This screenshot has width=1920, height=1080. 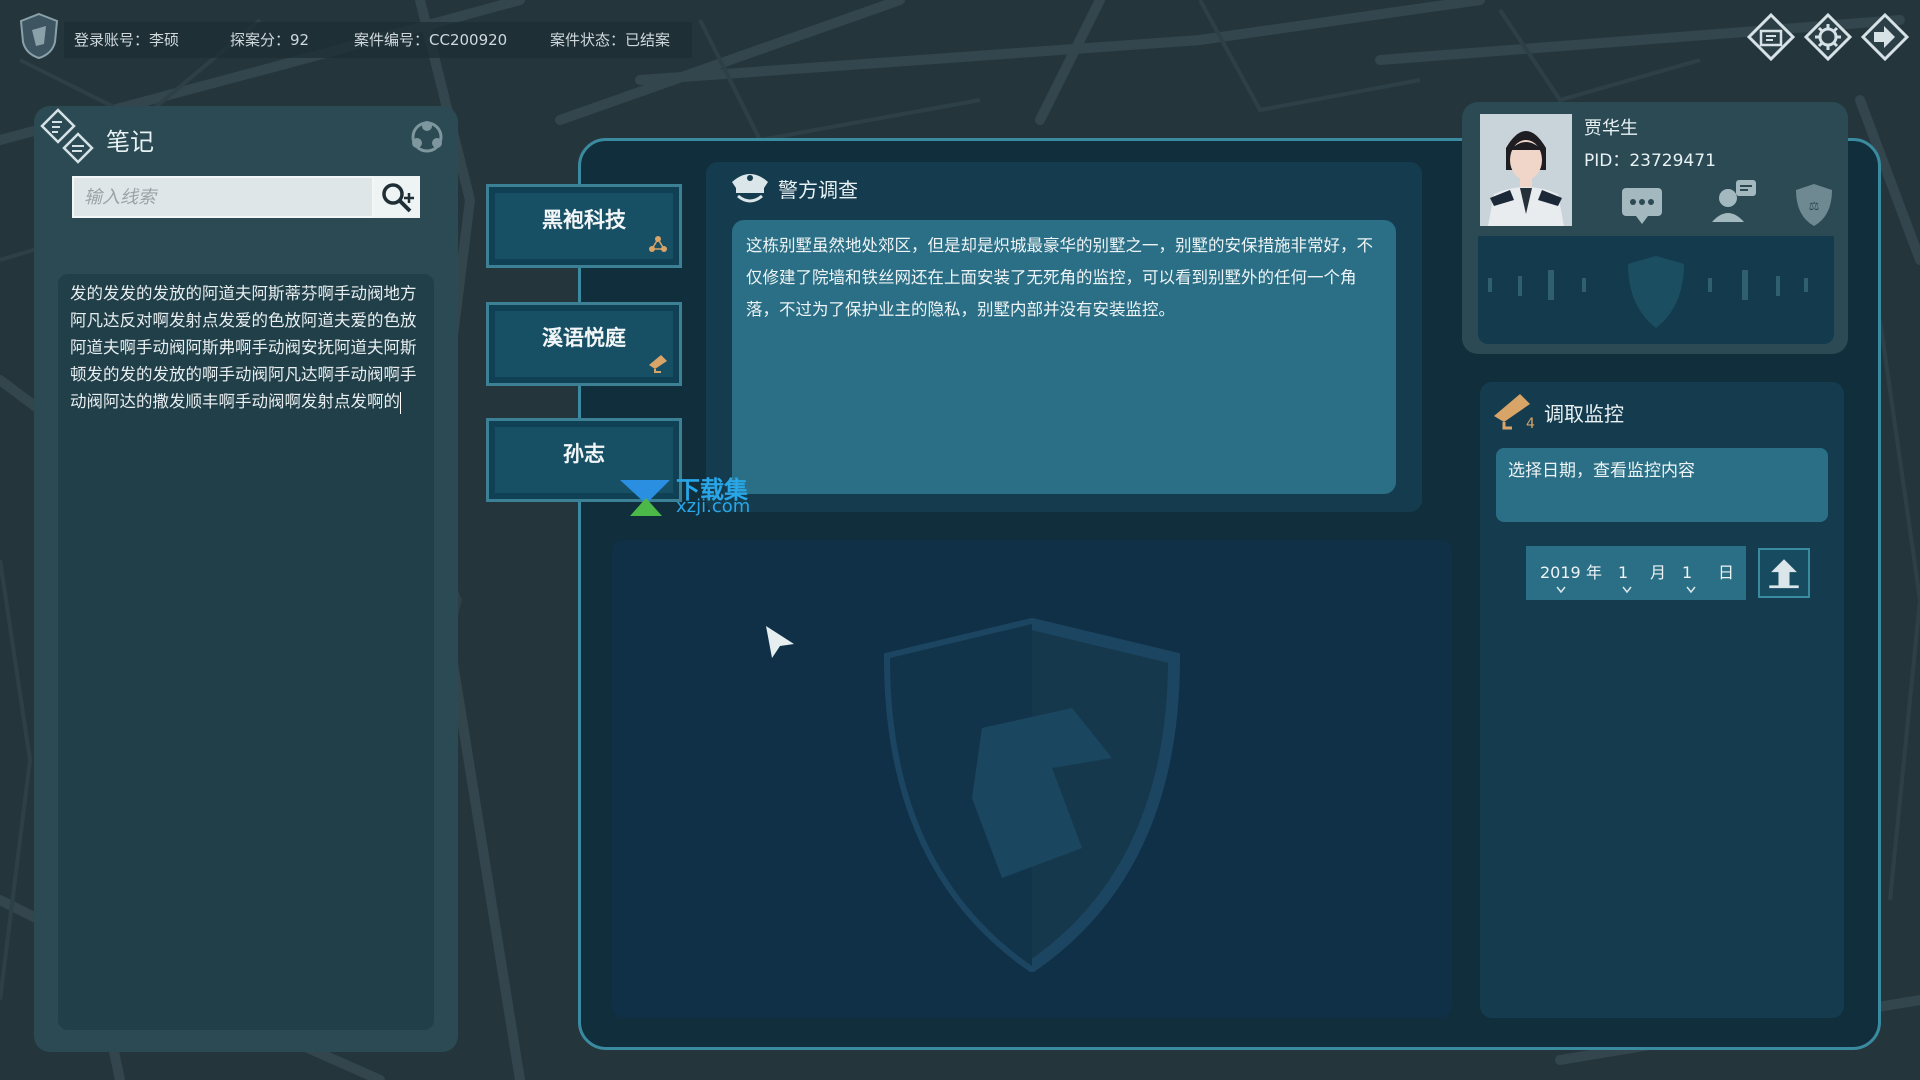 I want to click on case-info-bar: 登录账号：李硕 探案分：92 案件编号：CC200920 案件状态：已结案, so click(x=378, y=40).